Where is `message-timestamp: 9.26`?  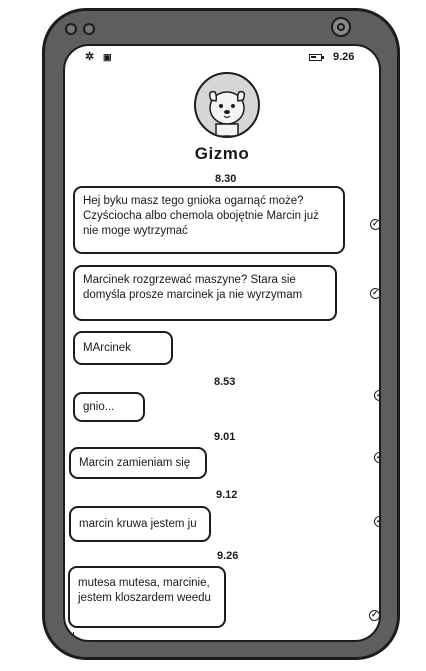 message-timestamp: 9.26 is located at coordinates (228, 556).